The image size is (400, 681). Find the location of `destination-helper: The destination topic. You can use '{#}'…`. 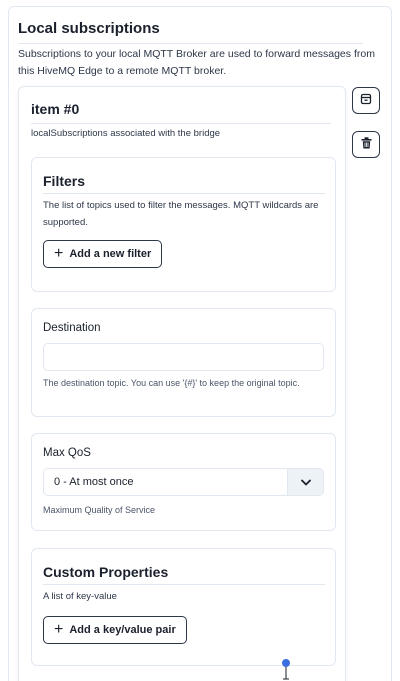

destination-helper: The destination topic. You can use '{#}'… is located at coordinates (171, 383).